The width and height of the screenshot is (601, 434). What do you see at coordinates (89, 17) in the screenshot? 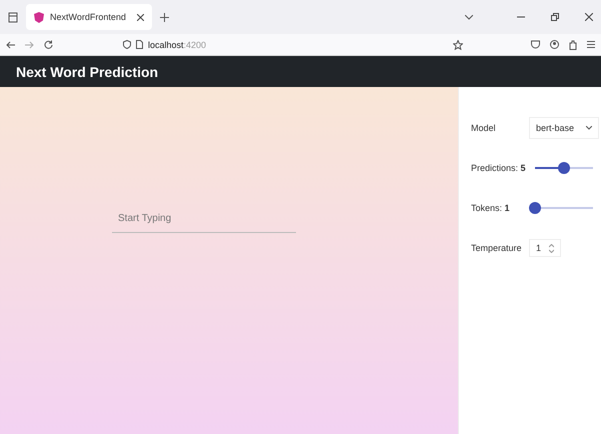
I see `browser-tab: NextWordFrontend` at bounding box center [89, 17].